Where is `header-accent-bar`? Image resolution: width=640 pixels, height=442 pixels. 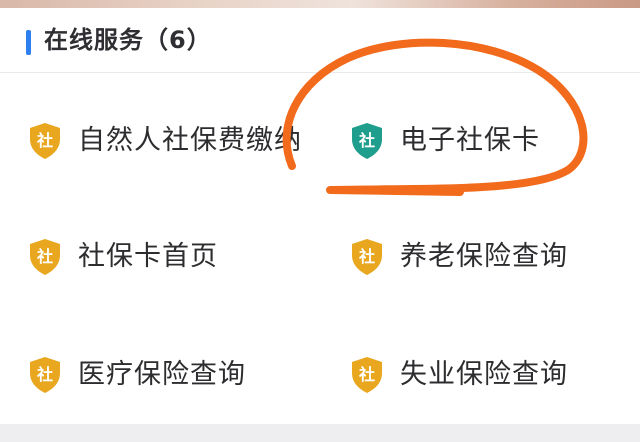
header-accent-bar is located at coordinates (28, 42).